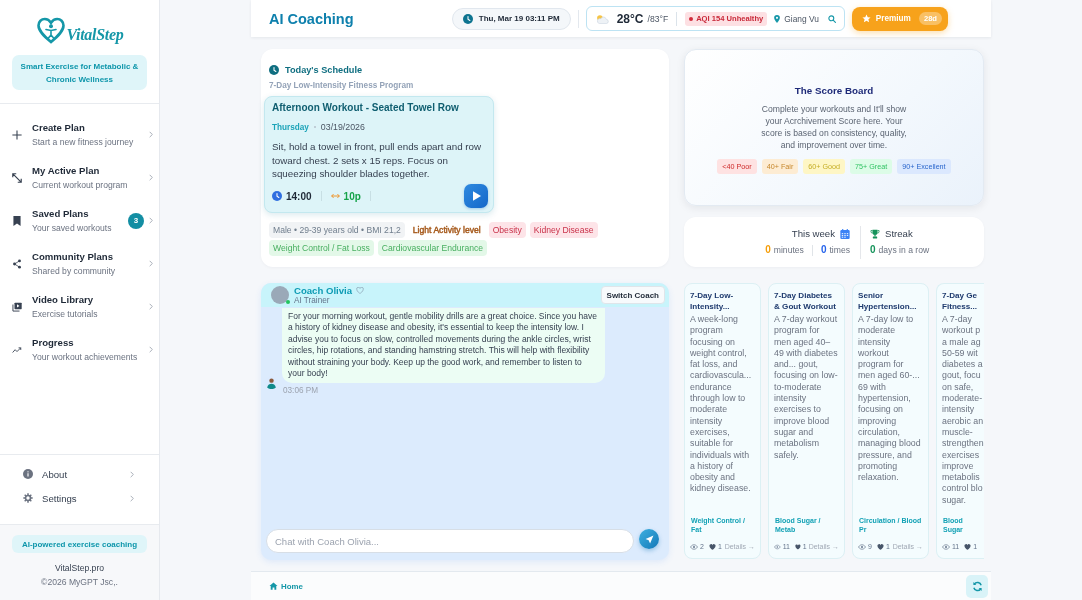  What do you see at coordinates (337, 230) in the screenshot?
I see `tag: Male • 29-39 years old • BMI 21,2` at bounding box center [337, 230].